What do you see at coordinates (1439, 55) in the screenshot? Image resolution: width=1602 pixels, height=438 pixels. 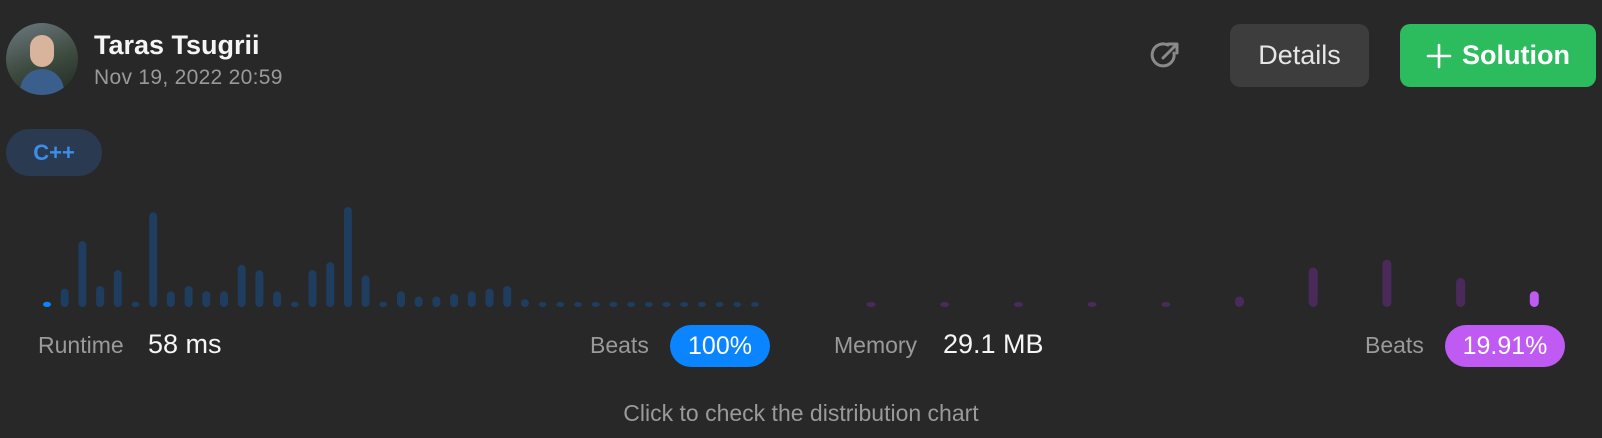 I see `plus-icon` at bounding box center [1439, 55].